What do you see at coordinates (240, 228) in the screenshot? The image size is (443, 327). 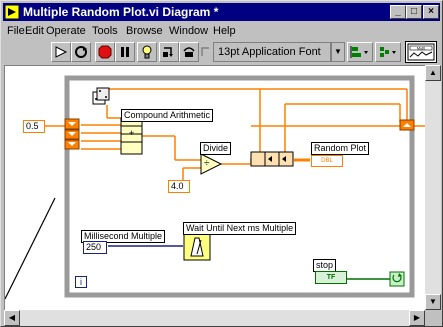 I see `wait-until-next-ms-label: Wait Until Next ms Multiple` at bounding box center [240, 228].